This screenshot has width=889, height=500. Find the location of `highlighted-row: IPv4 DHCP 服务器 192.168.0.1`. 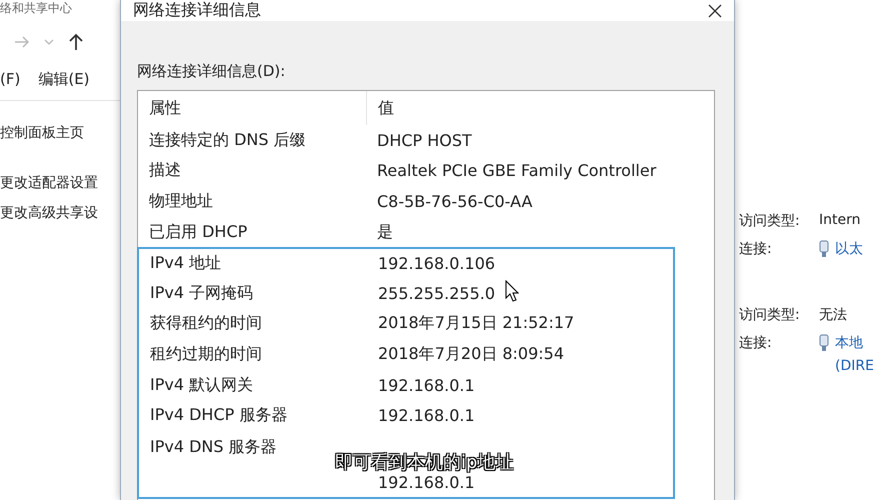

highlighted-row: IPv4 DHCP 服务器 192.168.0.1 is located at coordinates (406, 415).